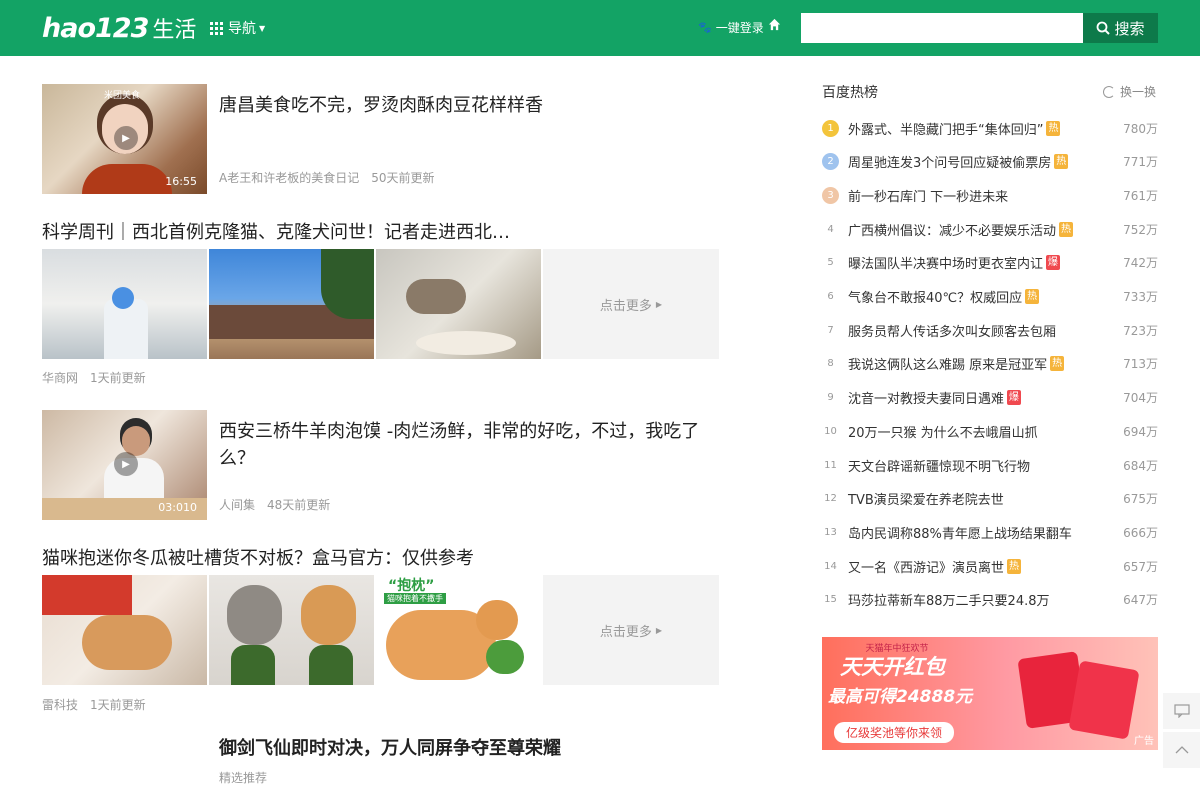  I want to click on hot-item-text: 我说这俩队这么难踢 原来是冠亚军, so click(948, 366).